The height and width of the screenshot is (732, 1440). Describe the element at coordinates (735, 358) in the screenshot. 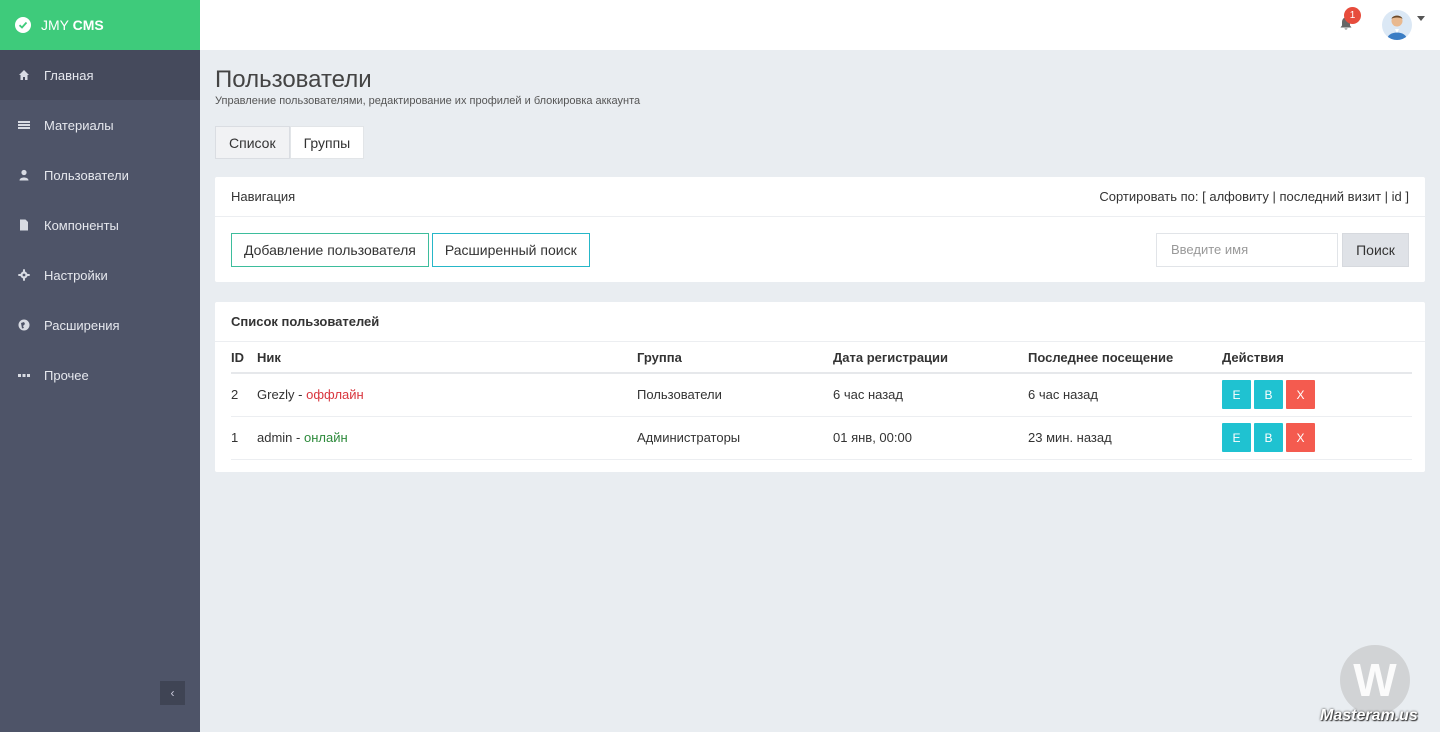

I see `column-header-group: Группа` at that location.